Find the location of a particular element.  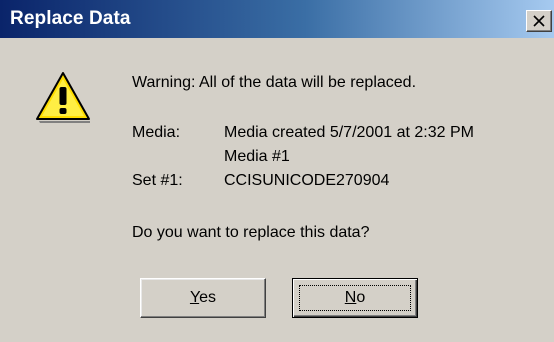

yes-button-label: Yes is located at coordinates (203, 297).